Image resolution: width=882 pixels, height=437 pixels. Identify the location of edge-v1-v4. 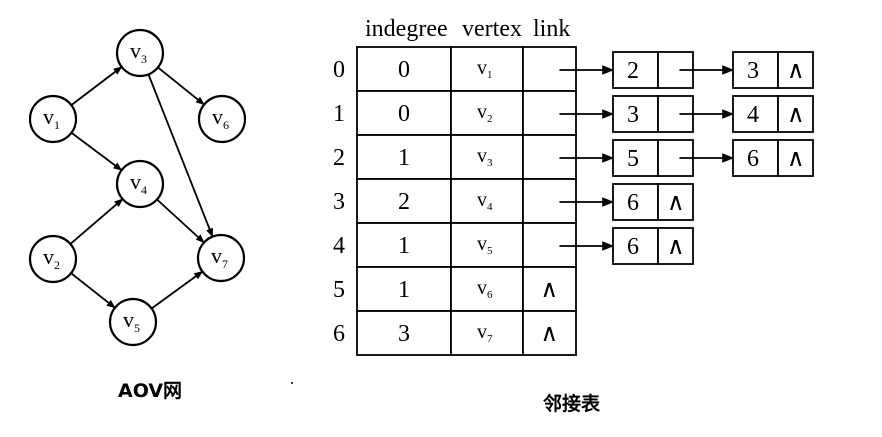
(96, 151).